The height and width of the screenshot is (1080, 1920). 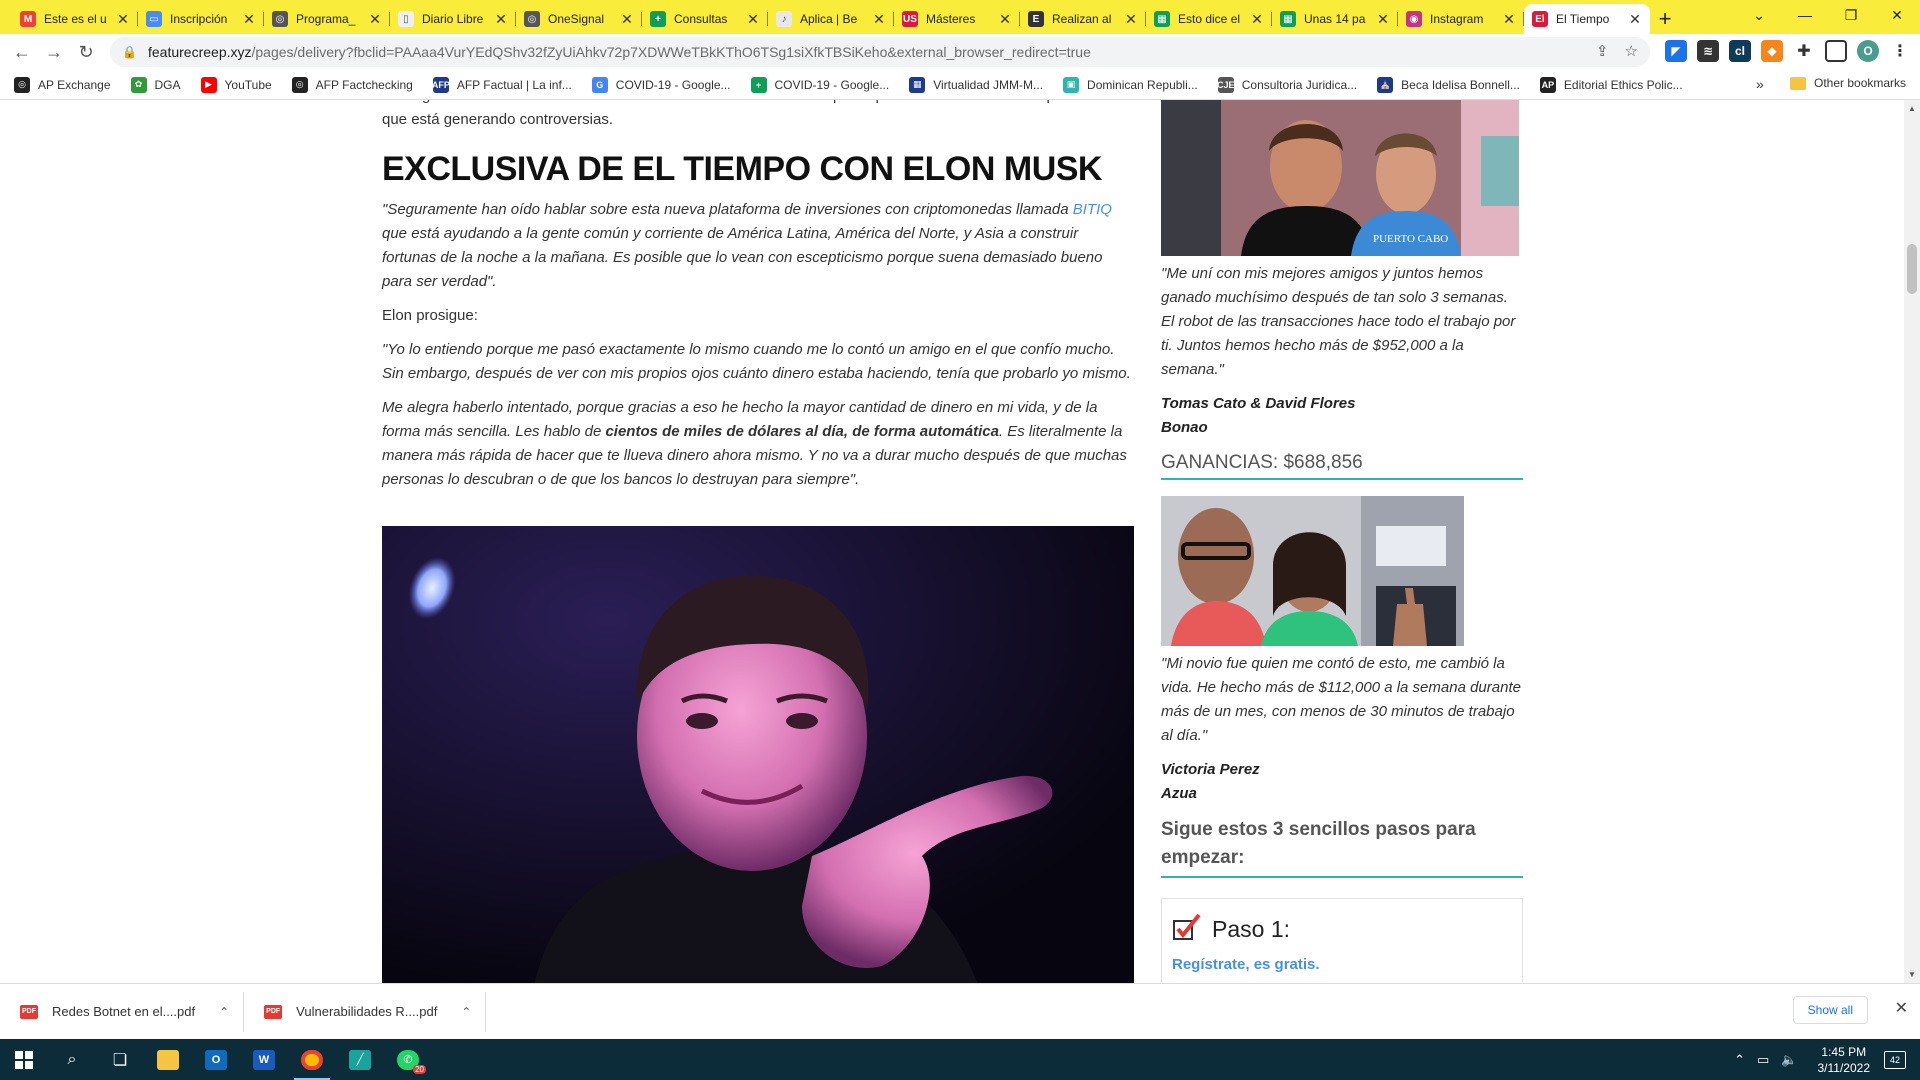 I want to click on file-explorer-icon, so click(x=168, y=1059).